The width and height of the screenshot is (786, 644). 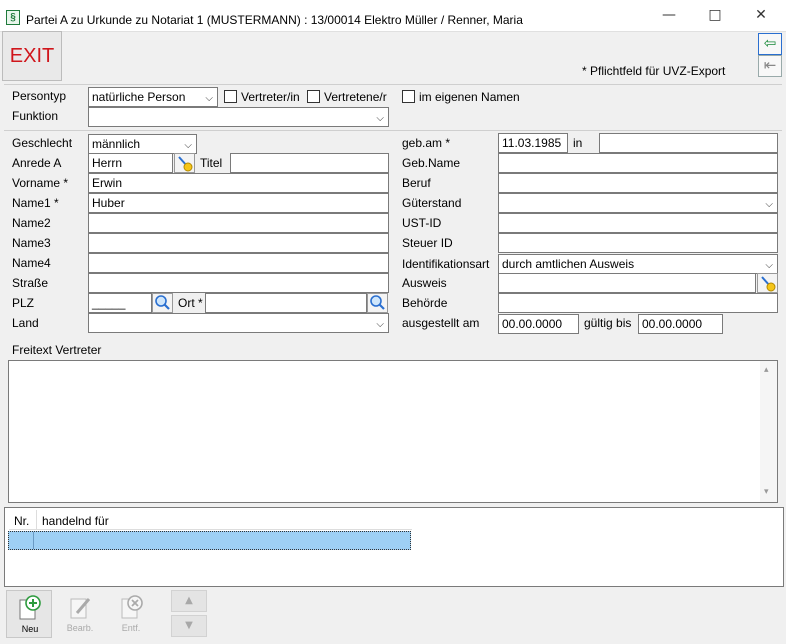 What do you see at coordinates (238, 243) in the screenshot?
I see `name3-field` at bounding box center [238, 243].